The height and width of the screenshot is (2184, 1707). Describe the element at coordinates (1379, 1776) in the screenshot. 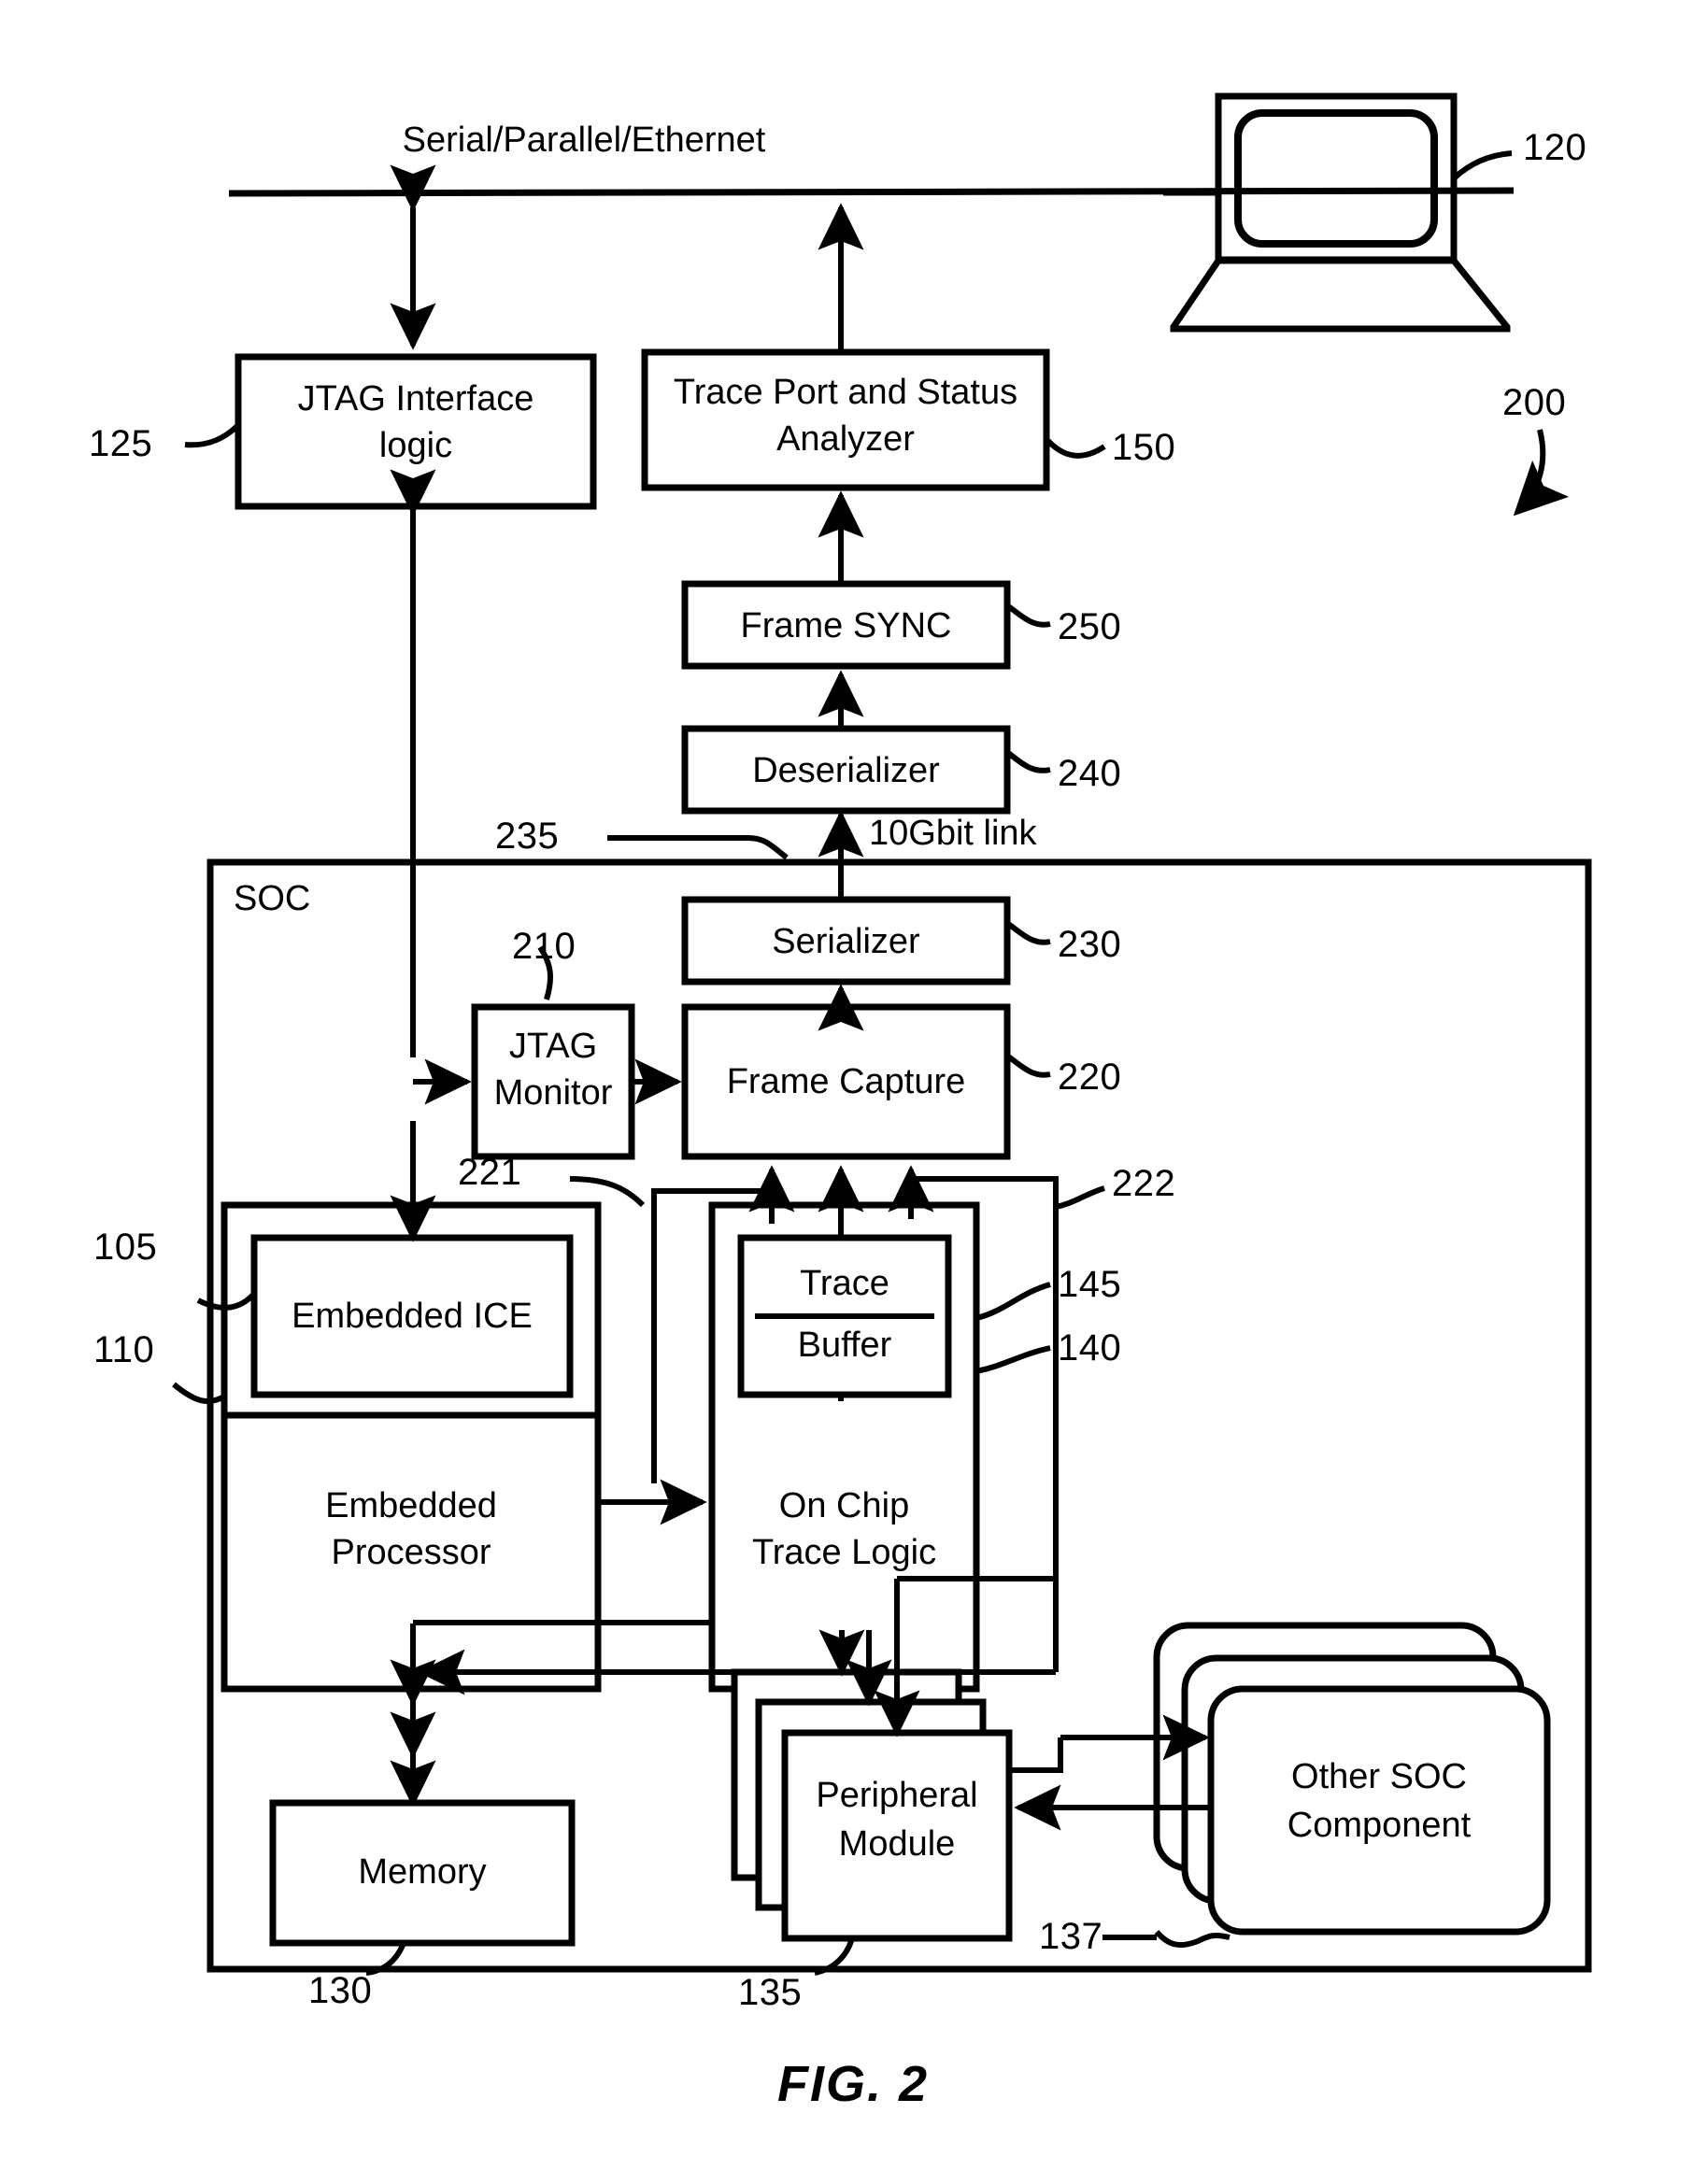

I see `other-soc-component-label-line1: Other SOC` at that location.